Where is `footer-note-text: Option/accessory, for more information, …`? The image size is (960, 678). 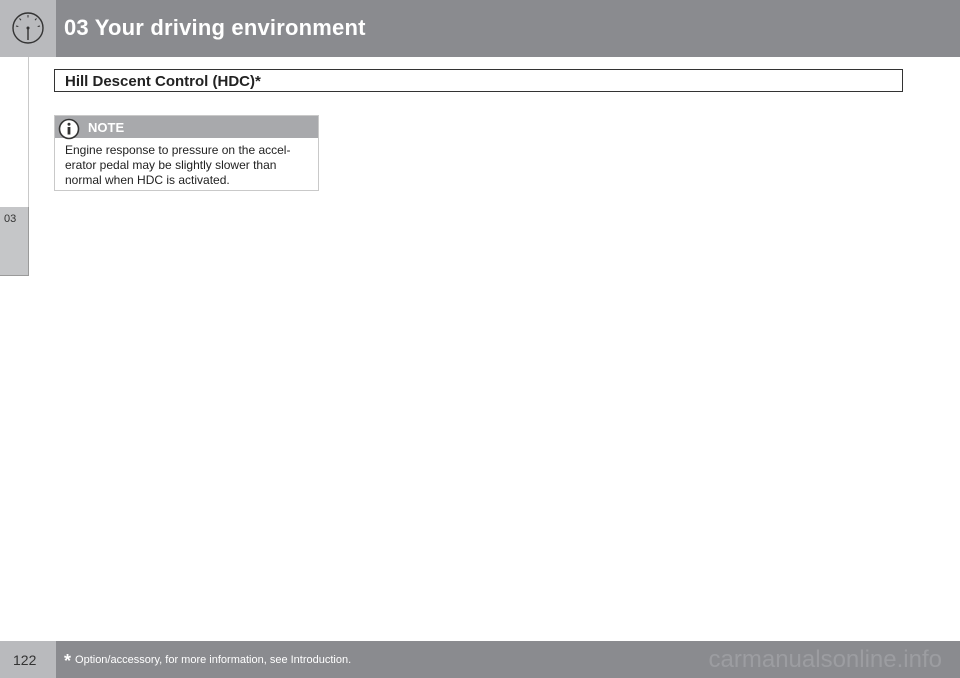
footer-note-text: Option/accessory, for more information, … is located at coordinates (213, 660).